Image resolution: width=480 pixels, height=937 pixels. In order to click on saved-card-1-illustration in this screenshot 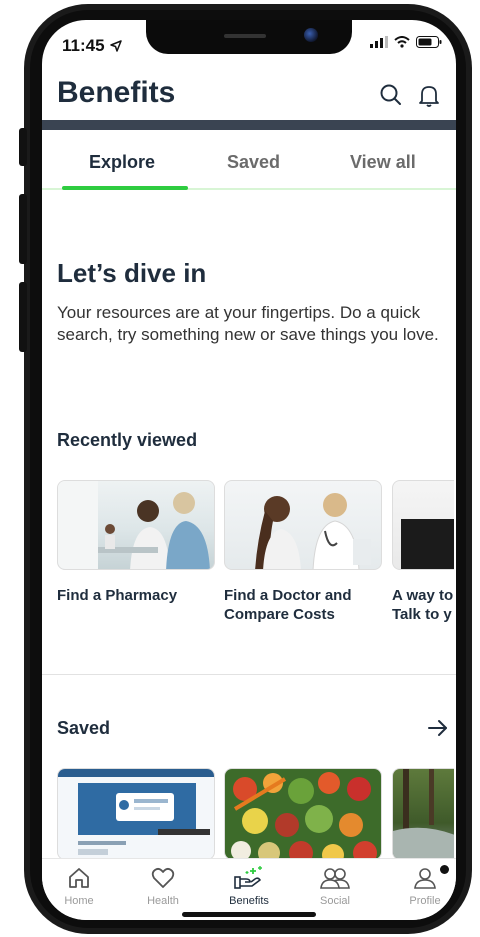, I will do `click(136, 812)`.